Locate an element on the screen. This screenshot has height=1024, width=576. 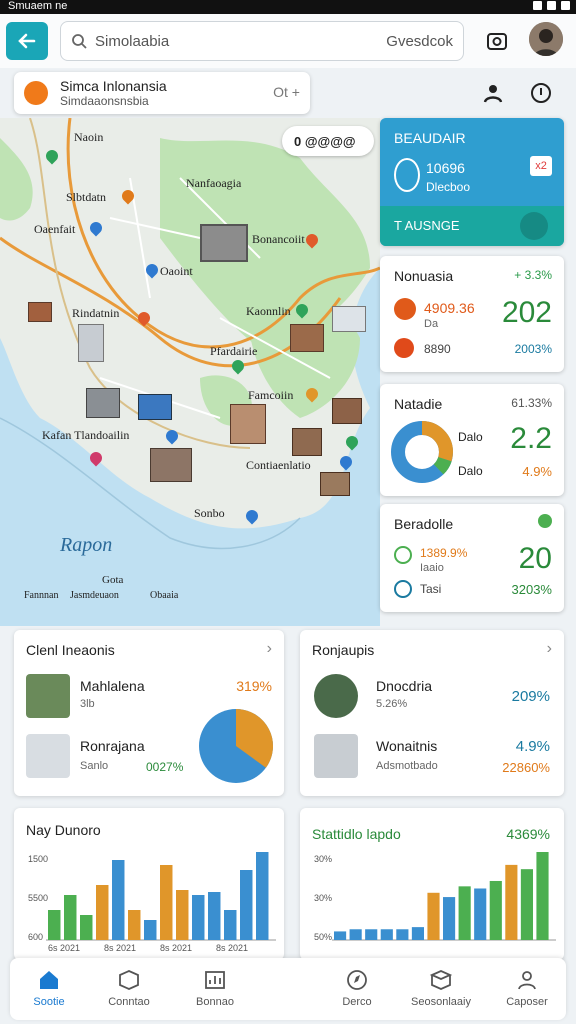
user-photo-icon is located at coordinates (546, 39).